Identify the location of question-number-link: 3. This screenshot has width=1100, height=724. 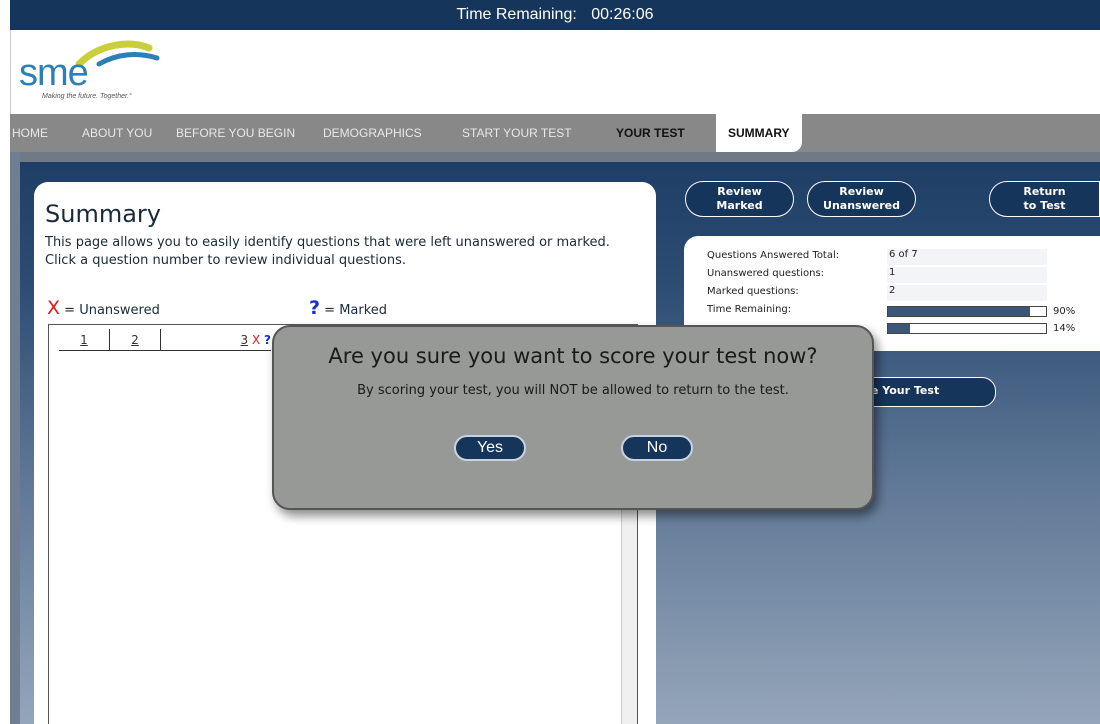
(245, 340).